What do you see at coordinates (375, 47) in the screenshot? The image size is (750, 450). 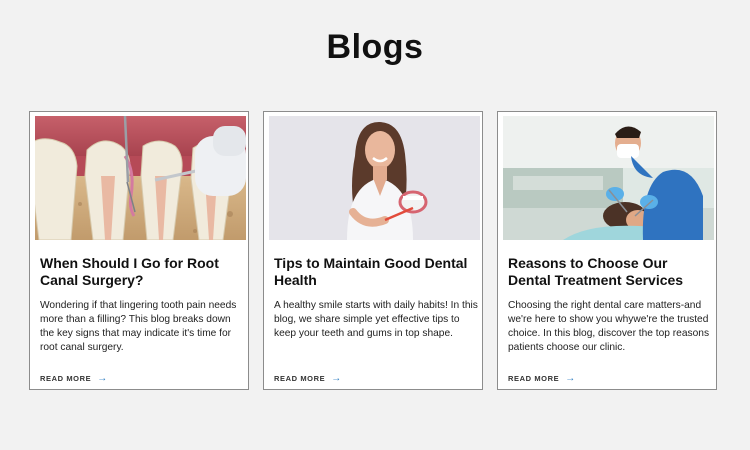 I see `section-title: Blogs` at bounding box center [375, 47].